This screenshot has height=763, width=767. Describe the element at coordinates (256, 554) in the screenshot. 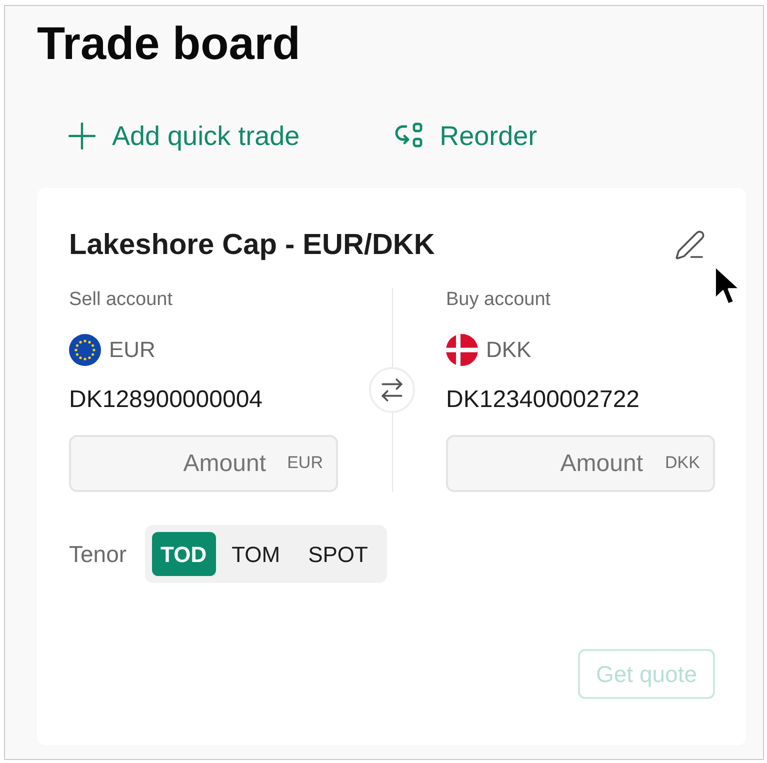

I see `tenor-option: TOM` at that location.